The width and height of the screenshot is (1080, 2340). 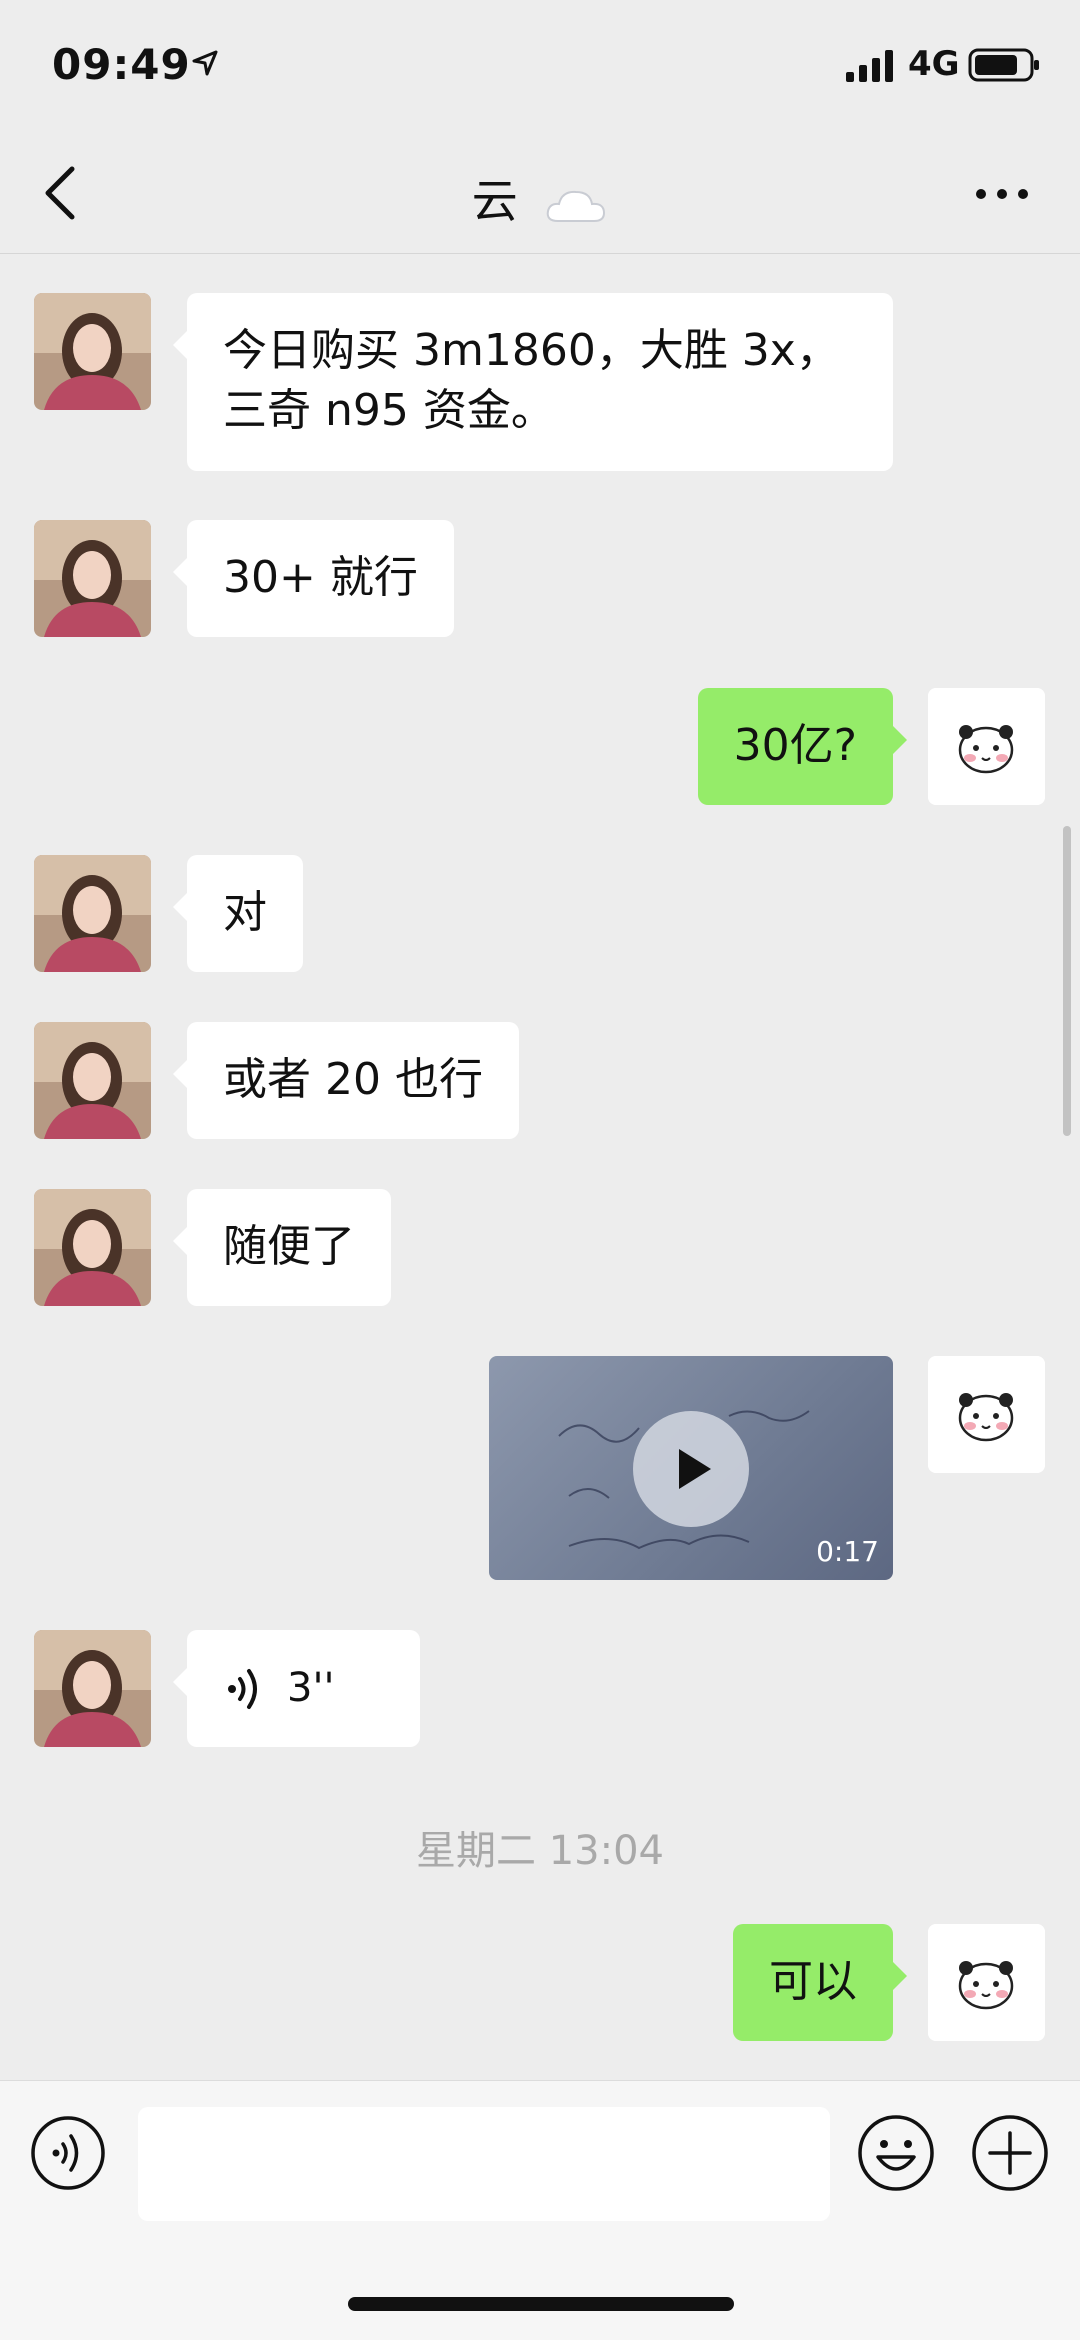 I want to click on sent-message-bubble: 可以, so click(x=820, y=1982).